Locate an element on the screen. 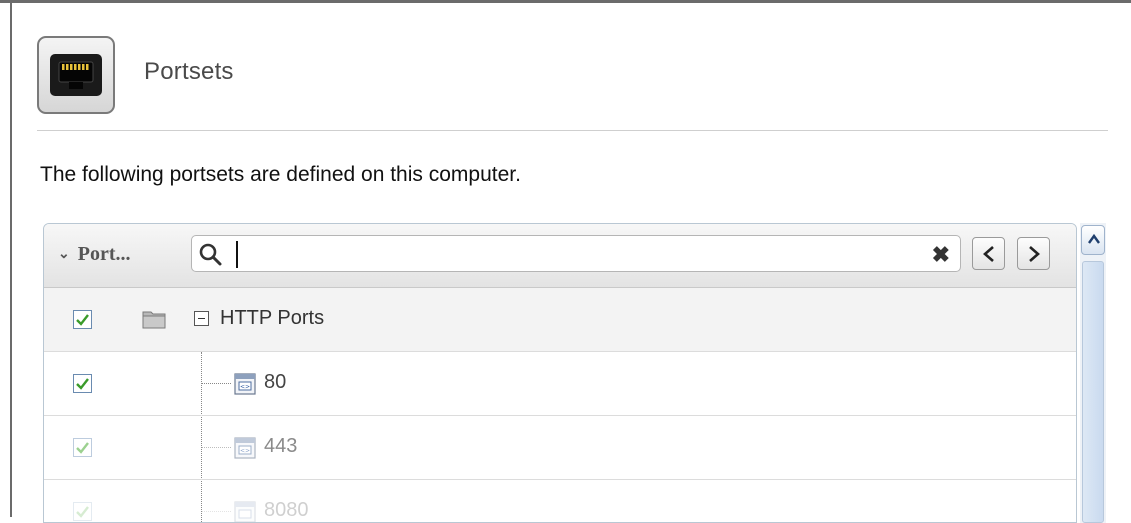 The image size is (1131, 523). grid-toolbar: ⌄ Port... ✖ is located at coordinates (560, 256).